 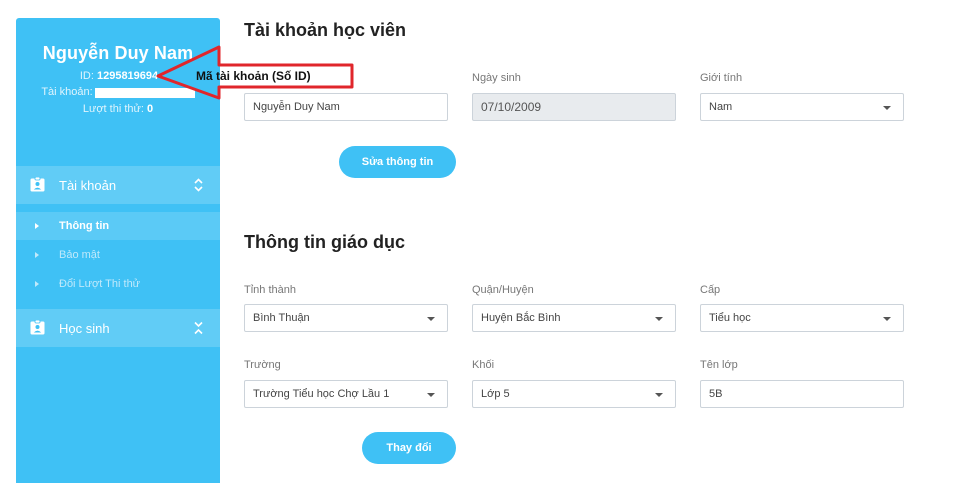 I want to click on grade-select: Lớp 5, so click(x=574, y=394).